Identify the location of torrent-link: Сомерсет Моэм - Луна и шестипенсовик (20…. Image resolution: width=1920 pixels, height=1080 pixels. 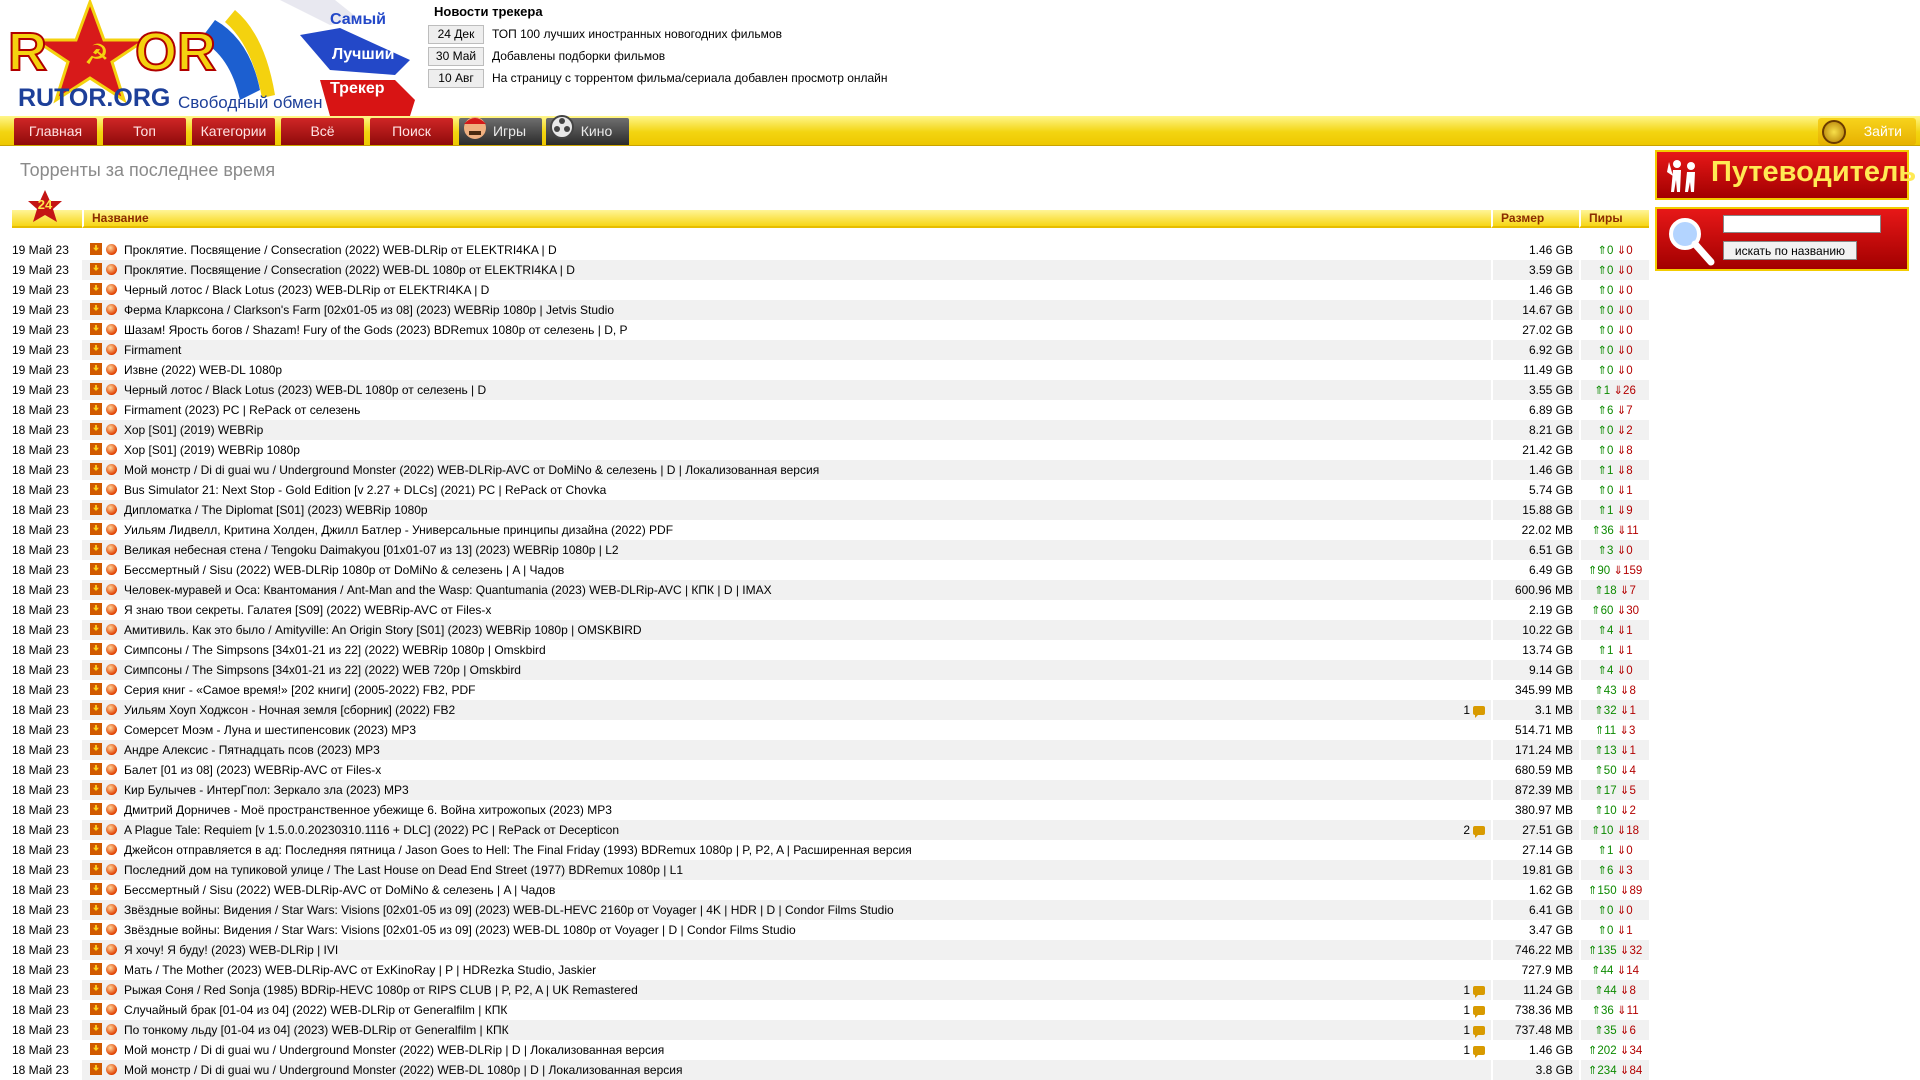
(270, 730).